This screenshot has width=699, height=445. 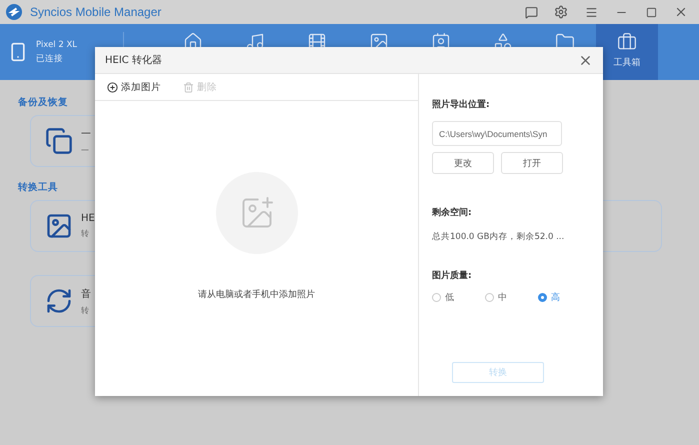 What do you see at coordinates (59, 226) in the screenshot?
I see `image-icon` at bounding box center [59, 226].